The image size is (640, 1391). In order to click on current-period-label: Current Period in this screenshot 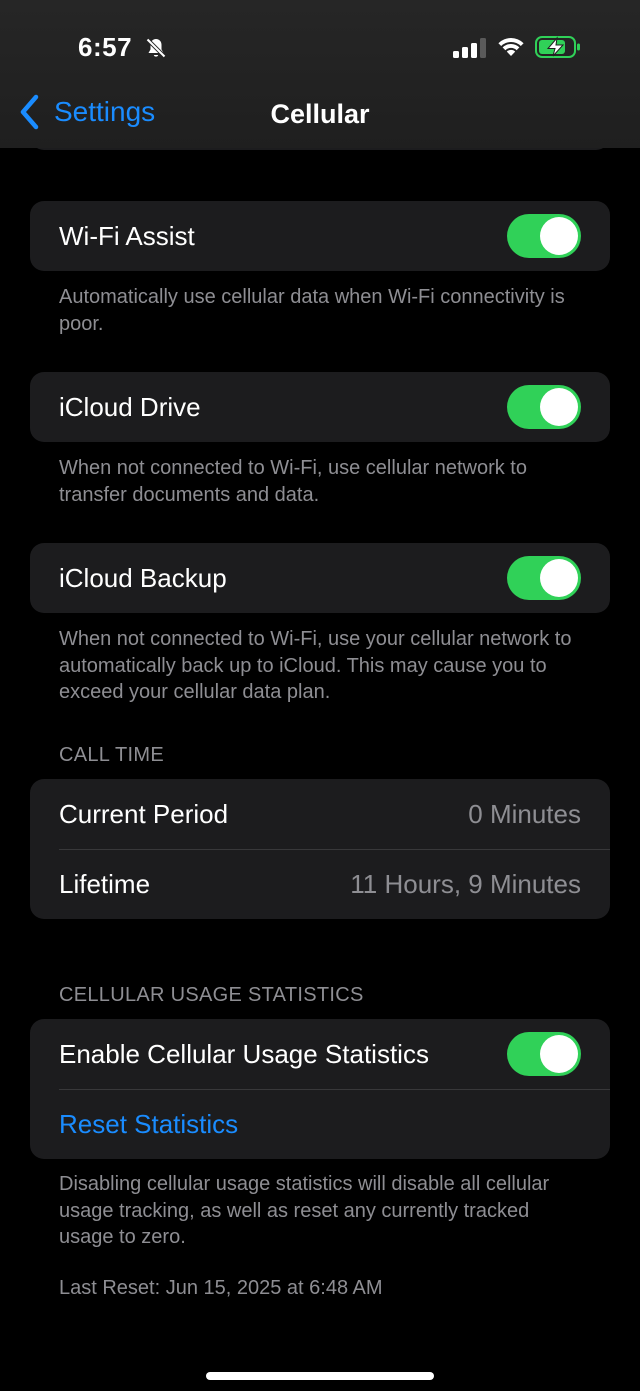, I will do `click(144, 813)`.